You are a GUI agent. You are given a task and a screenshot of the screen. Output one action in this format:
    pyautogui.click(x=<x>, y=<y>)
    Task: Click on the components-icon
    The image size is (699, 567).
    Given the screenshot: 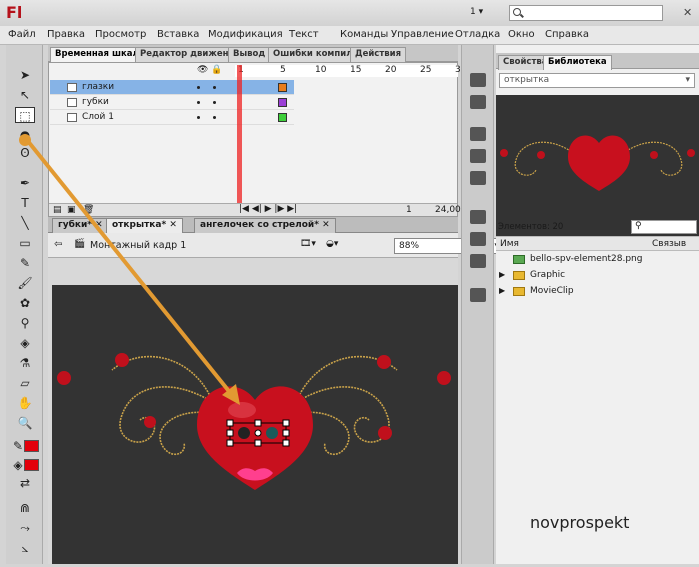 What is the action you would take?
    pyautogui.click(x=478, y=239)
    